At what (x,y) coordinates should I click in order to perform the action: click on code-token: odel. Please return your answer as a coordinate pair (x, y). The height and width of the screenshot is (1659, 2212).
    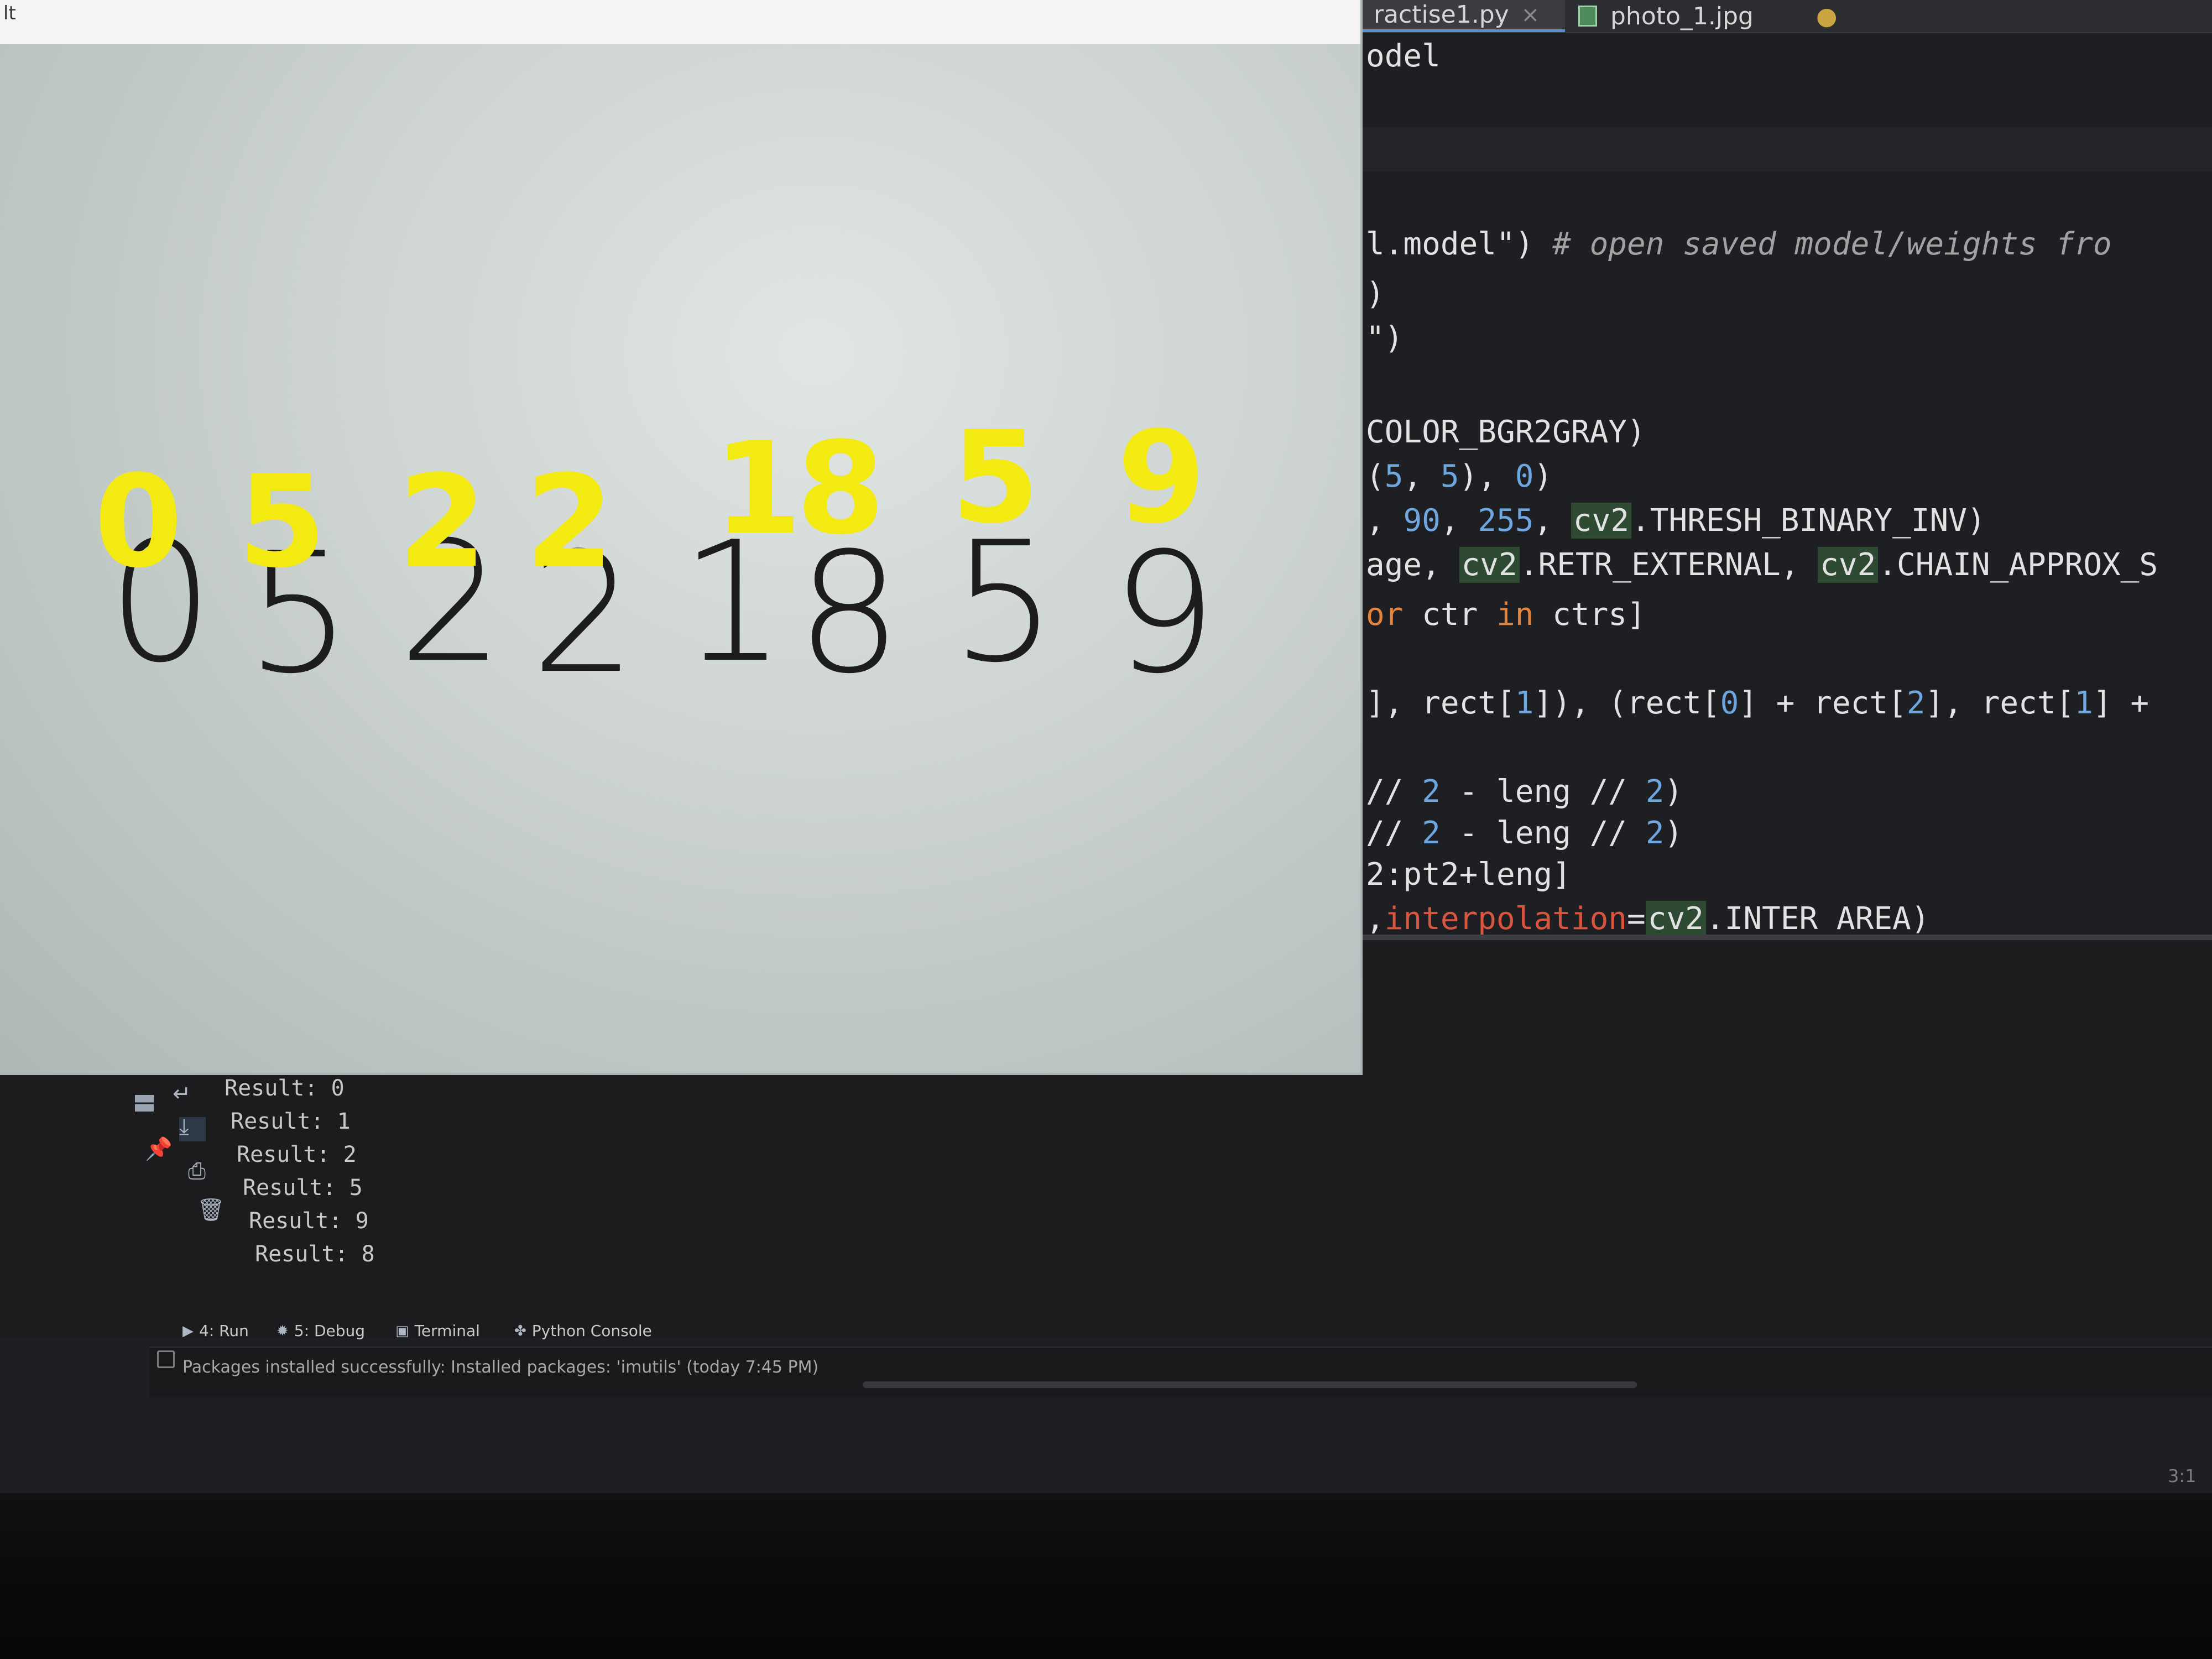
    Looking at the image, I should click on (1404, 56).